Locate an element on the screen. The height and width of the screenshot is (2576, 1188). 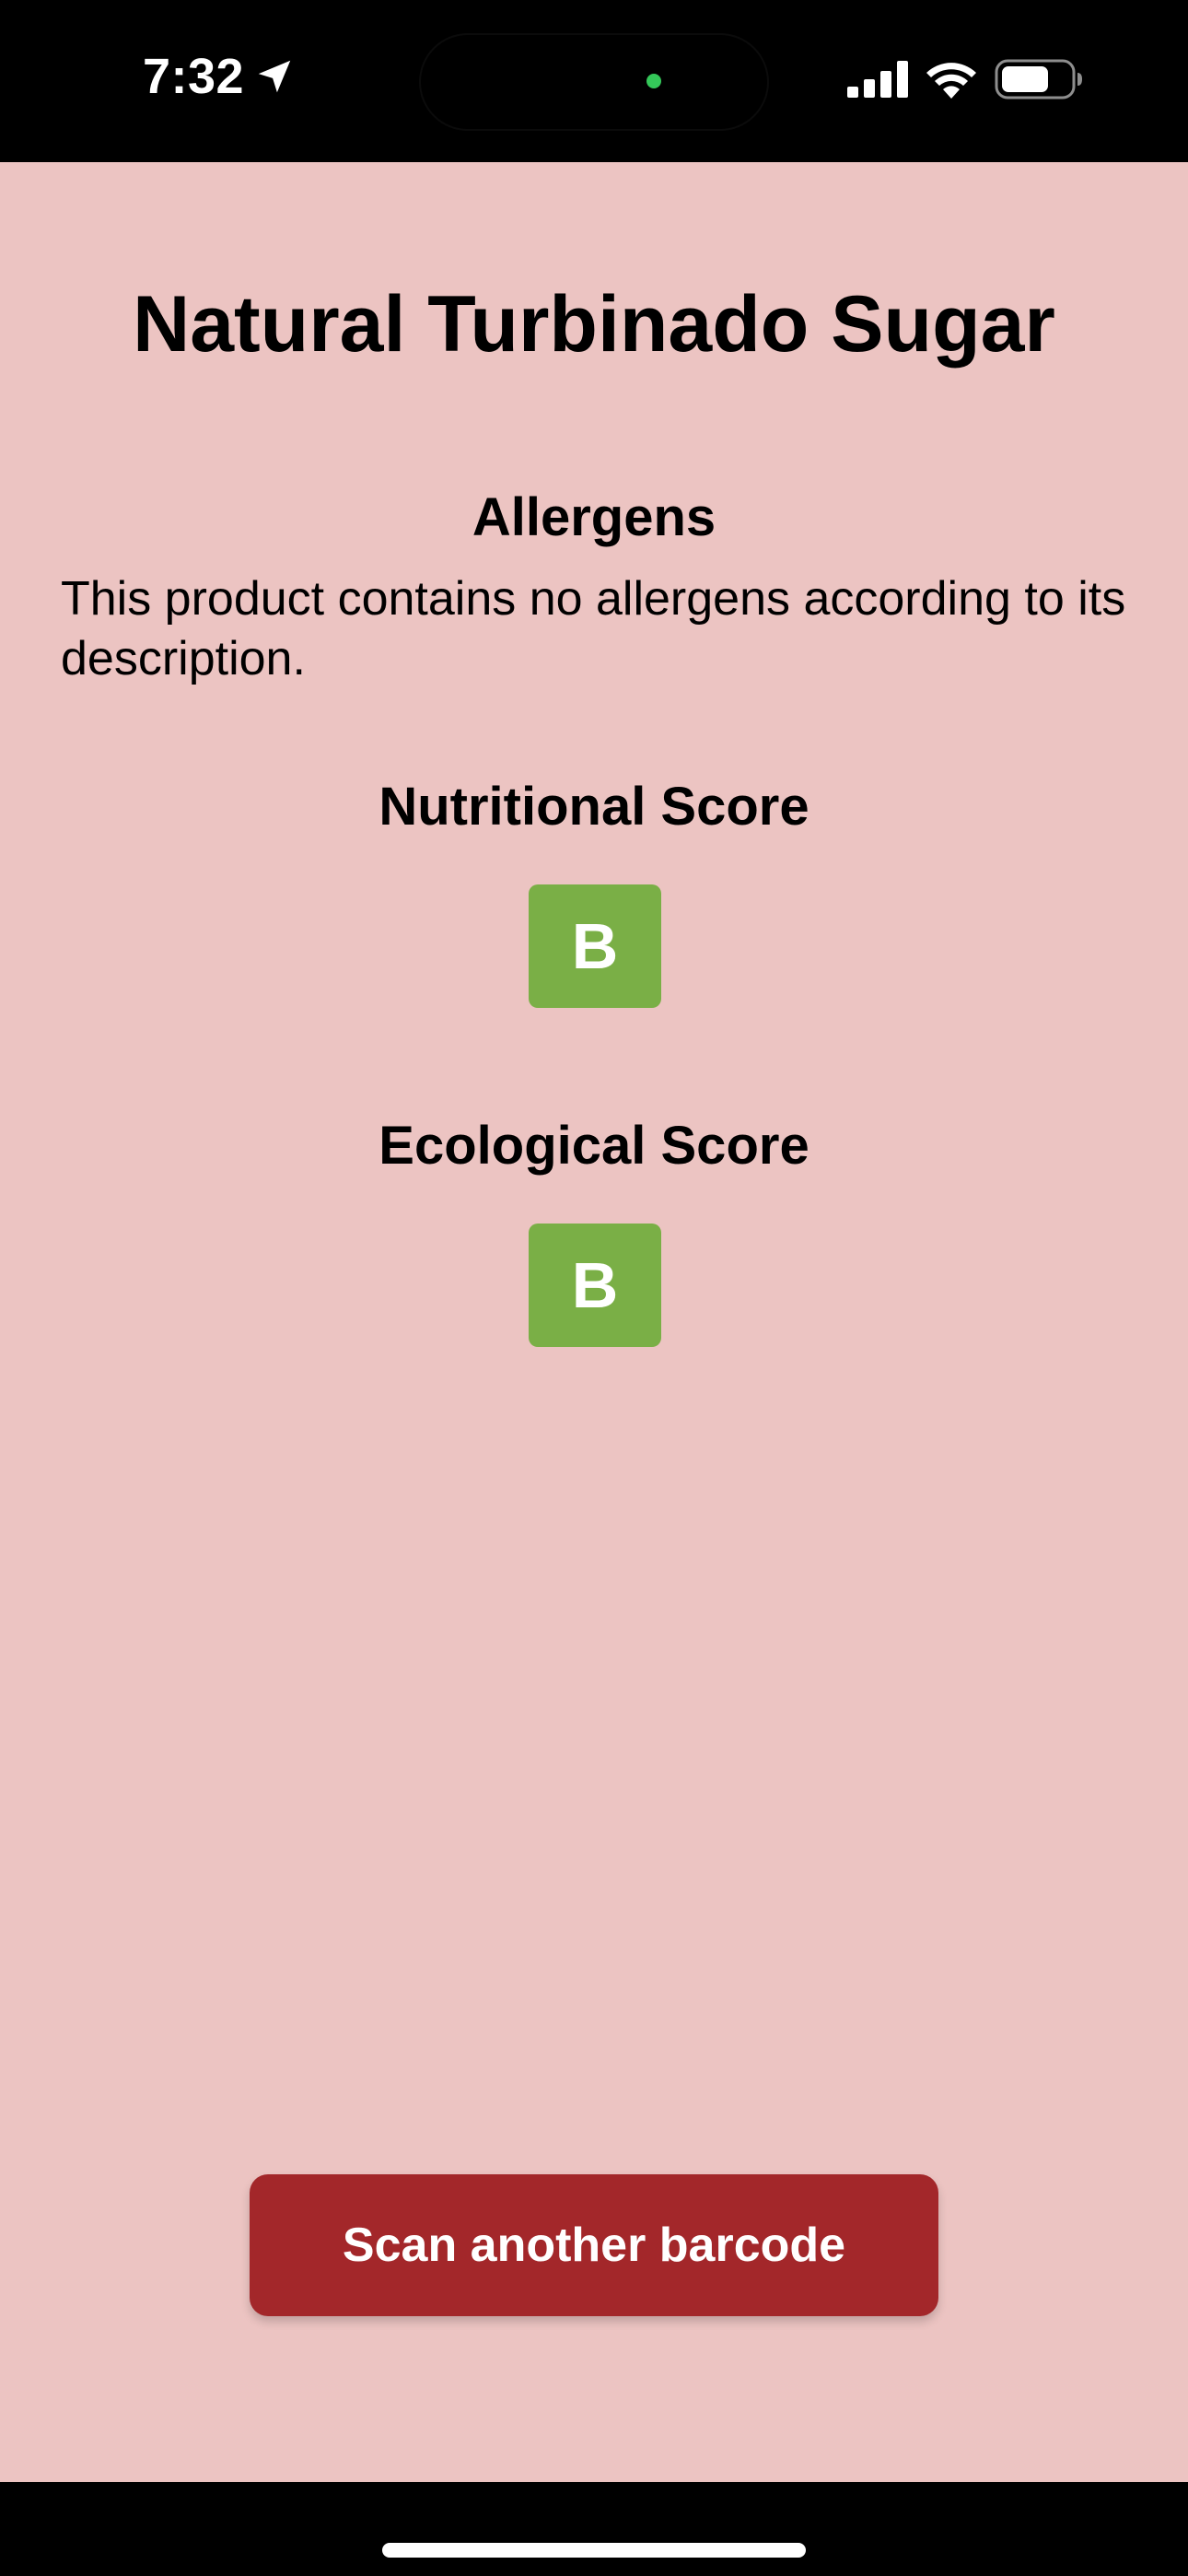
dynamic-island is located at coordinates (594, 82).